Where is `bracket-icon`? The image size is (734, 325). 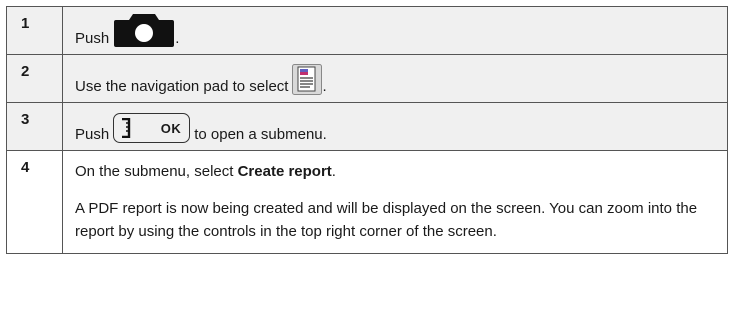 bracket-icon is located at coordinates (126, 128).